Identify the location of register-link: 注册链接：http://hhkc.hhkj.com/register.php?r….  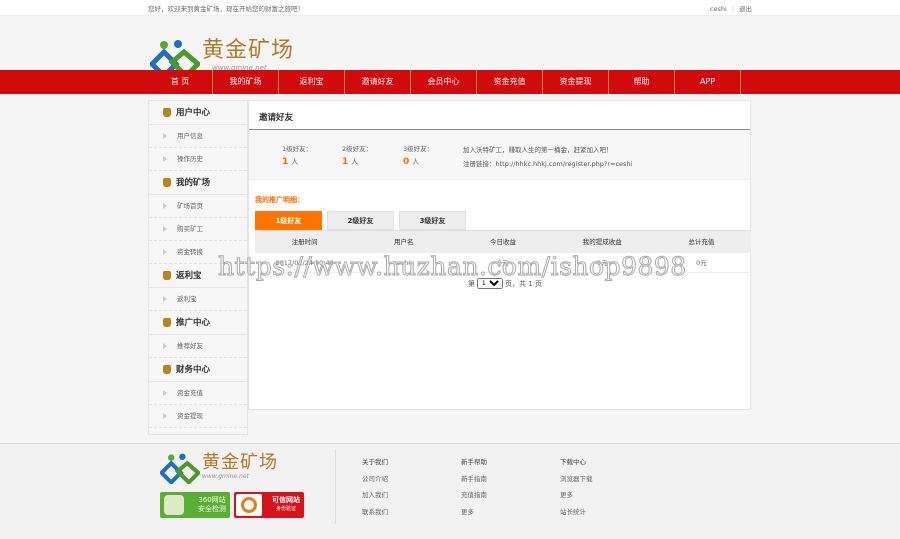
(547, 164).